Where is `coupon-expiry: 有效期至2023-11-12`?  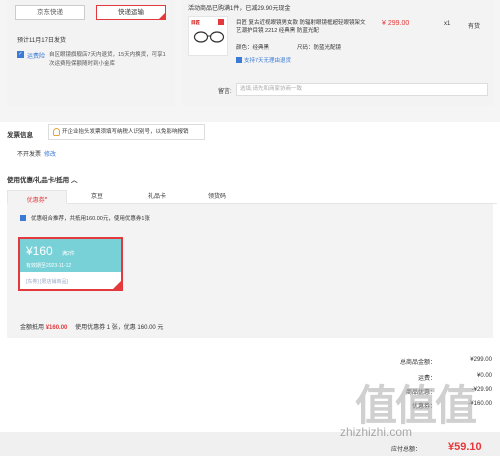 coupon-expiry: 有效期至2023-11-12 is located at coordinates (49, 266).